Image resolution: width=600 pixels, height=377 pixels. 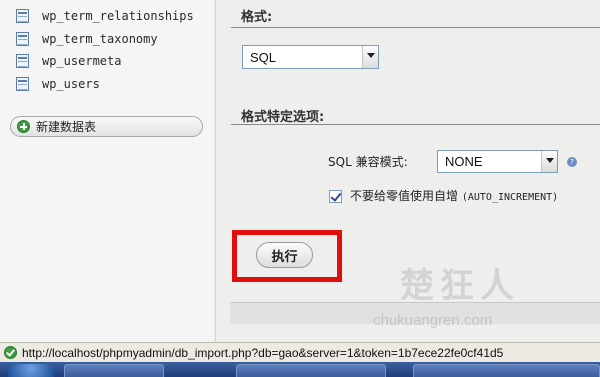 I want to click on sql-compat-label: SQL 兼容模式:, so click(x=368, y=162).